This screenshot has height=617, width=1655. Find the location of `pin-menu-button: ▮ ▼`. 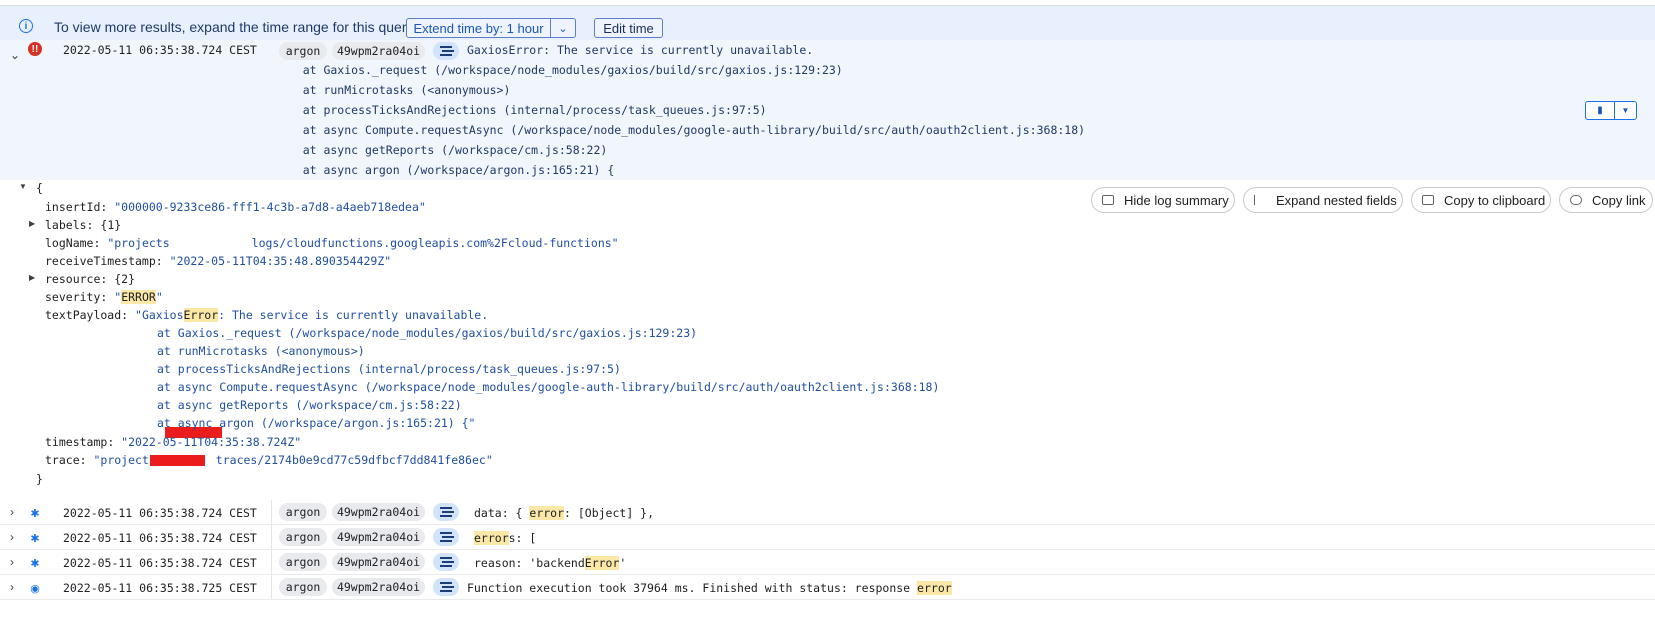

pin-menu-button: ▮ ▼ is located at coordinates (1611, 110).